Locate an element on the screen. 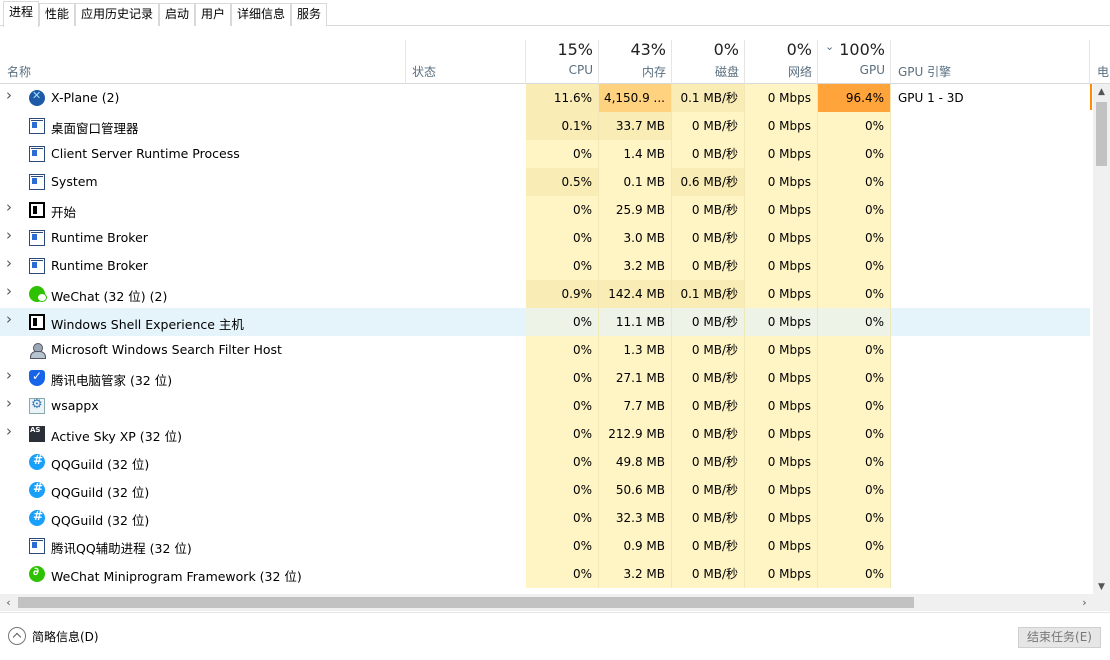 The height and width of the screenshot is (660, 1110). header-network-percent: 0% is located at coordinates (799, 49).